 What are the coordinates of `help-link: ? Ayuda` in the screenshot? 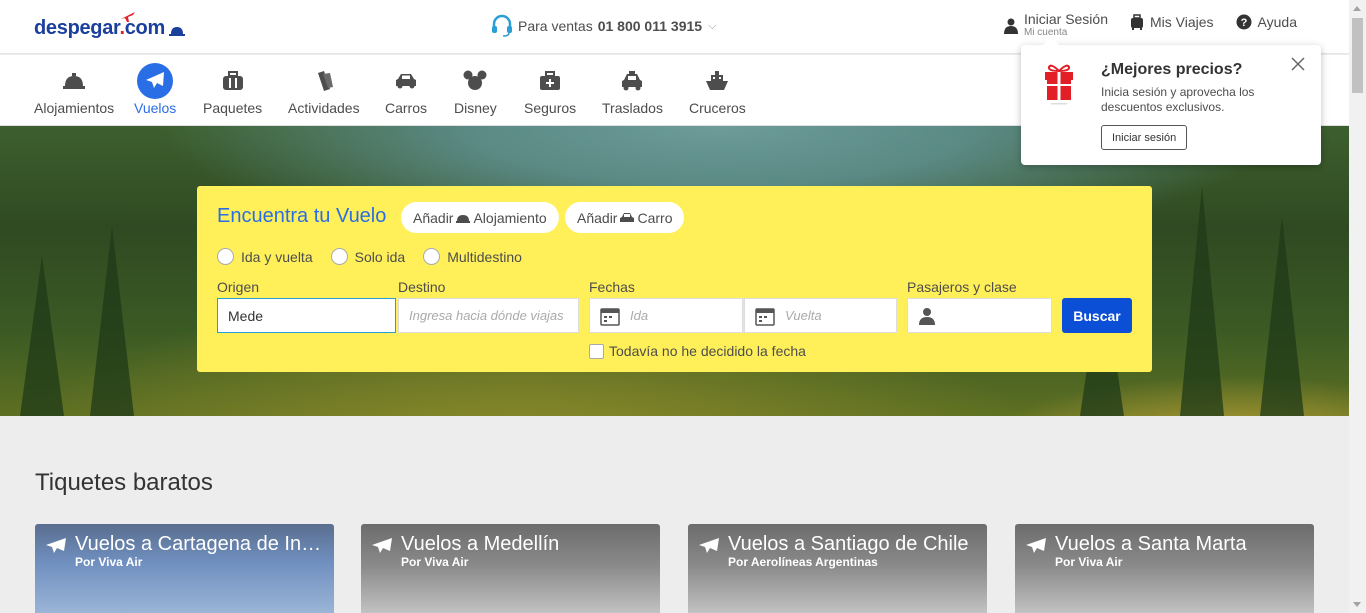 It's located at (1266, 22).